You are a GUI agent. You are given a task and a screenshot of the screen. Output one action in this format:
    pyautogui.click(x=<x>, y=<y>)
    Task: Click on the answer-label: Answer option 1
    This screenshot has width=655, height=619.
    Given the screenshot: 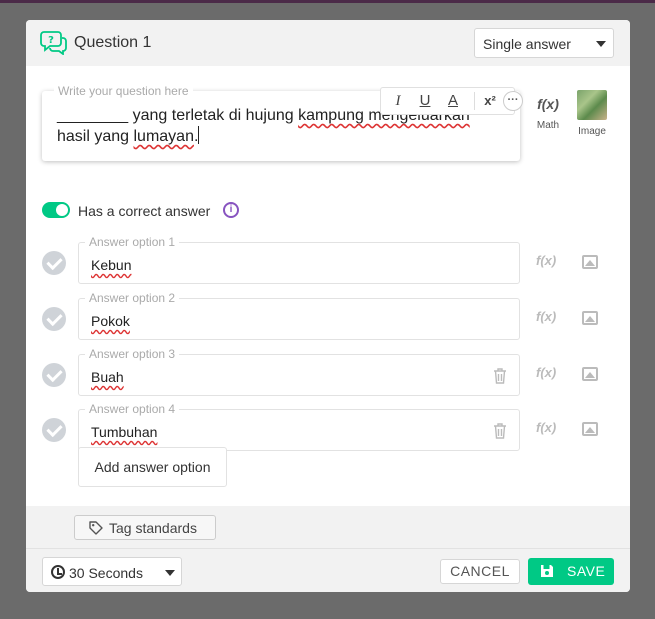 What is the action you would take?
    pyautogui.click(x=132, y=242)
    